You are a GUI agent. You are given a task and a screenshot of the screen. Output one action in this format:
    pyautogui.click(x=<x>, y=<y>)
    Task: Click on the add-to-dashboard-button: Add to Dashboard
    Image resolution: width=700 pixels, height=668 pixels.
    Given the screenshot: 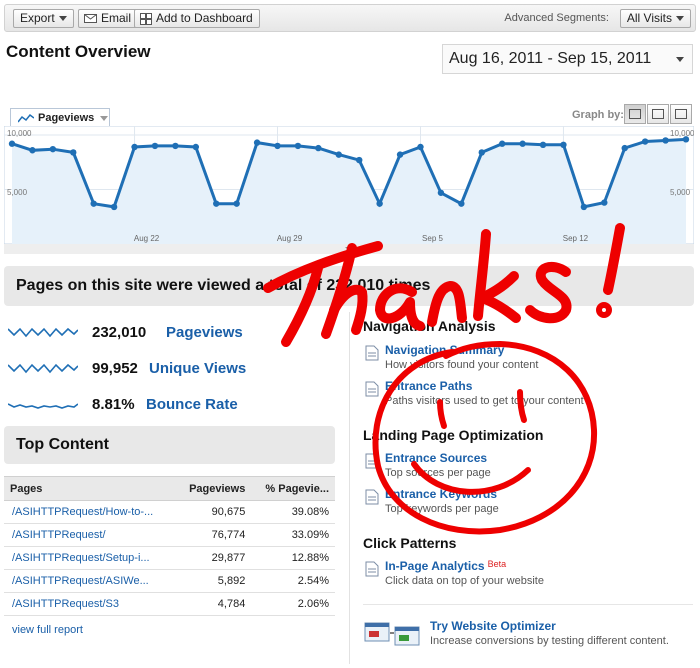 What is the action you would take?
    pyautogui.click(x=197, y=18)
    